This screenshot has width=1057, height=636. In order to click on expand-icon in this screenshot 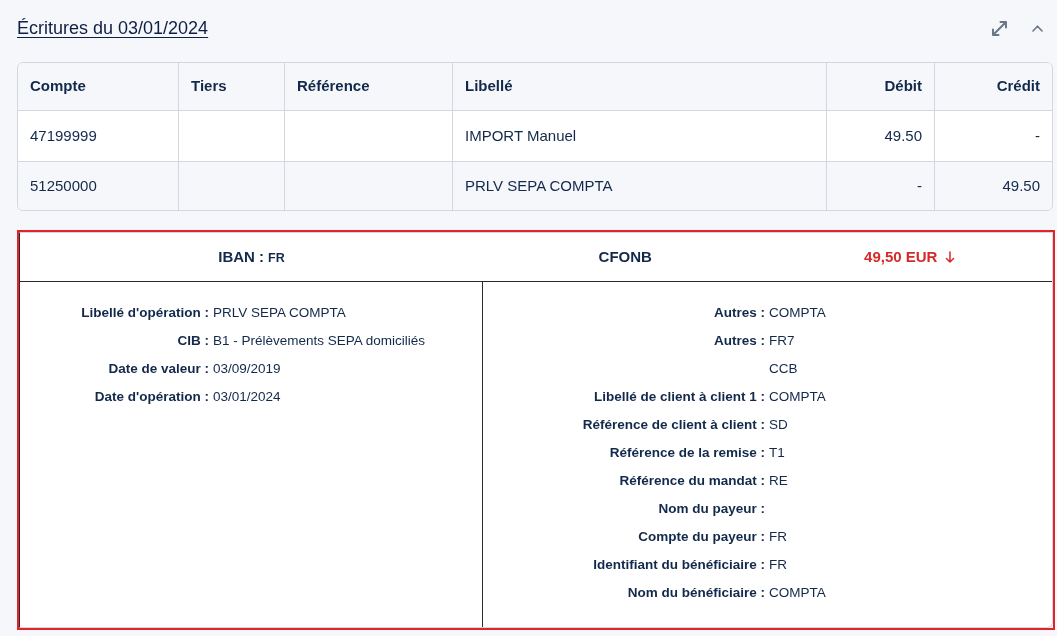, I will do `click(999, 28)`.